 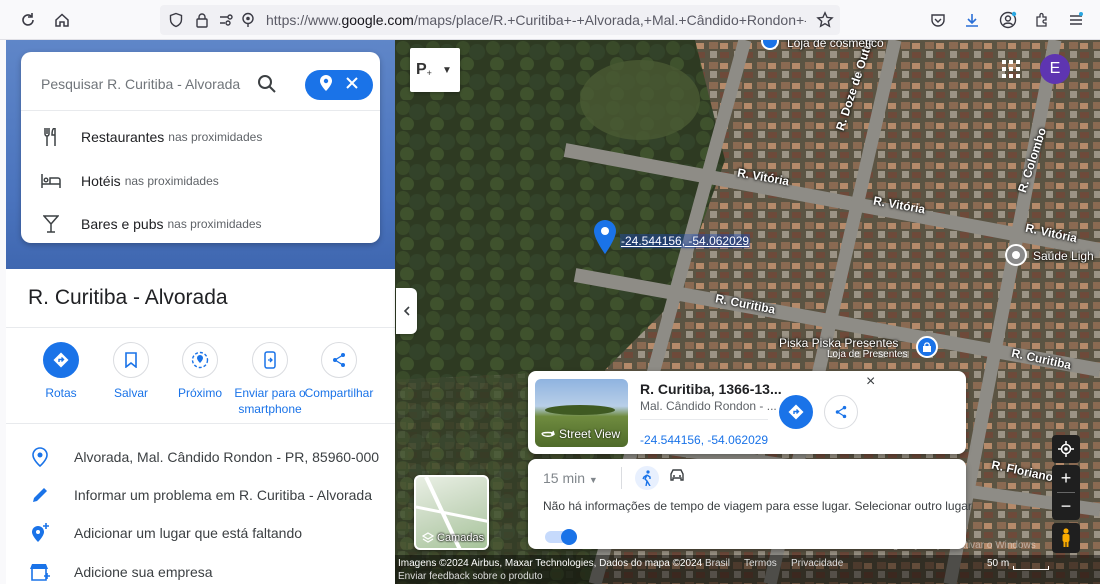 What do you see at coordinates (61, 360) in the screenshot?
I see `directions-icon` at bounding box center [61, 360].